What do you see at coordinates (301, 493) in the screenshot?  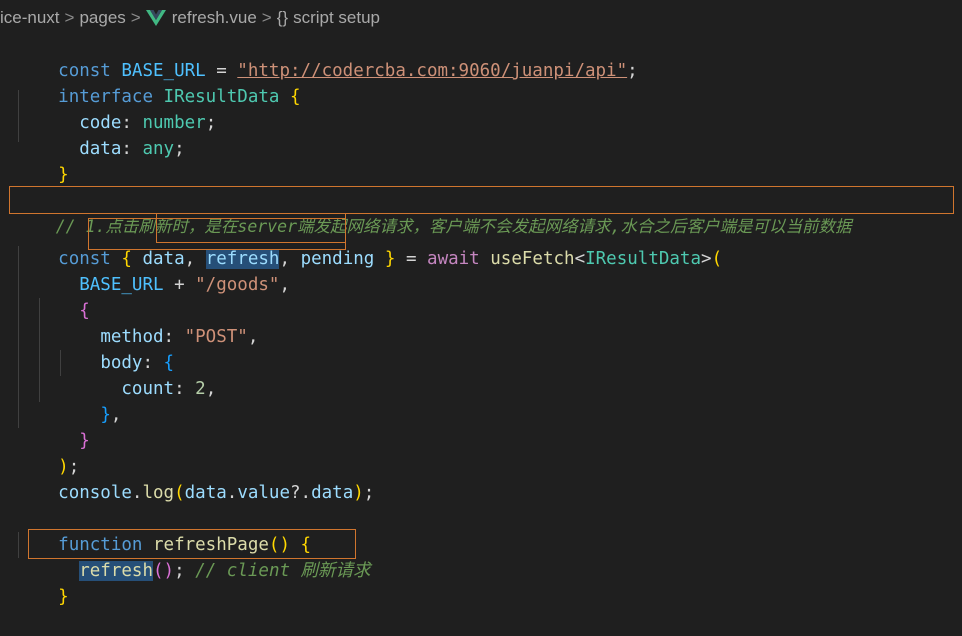 I see `code-token: ?.` at bounding box center [301, 493].